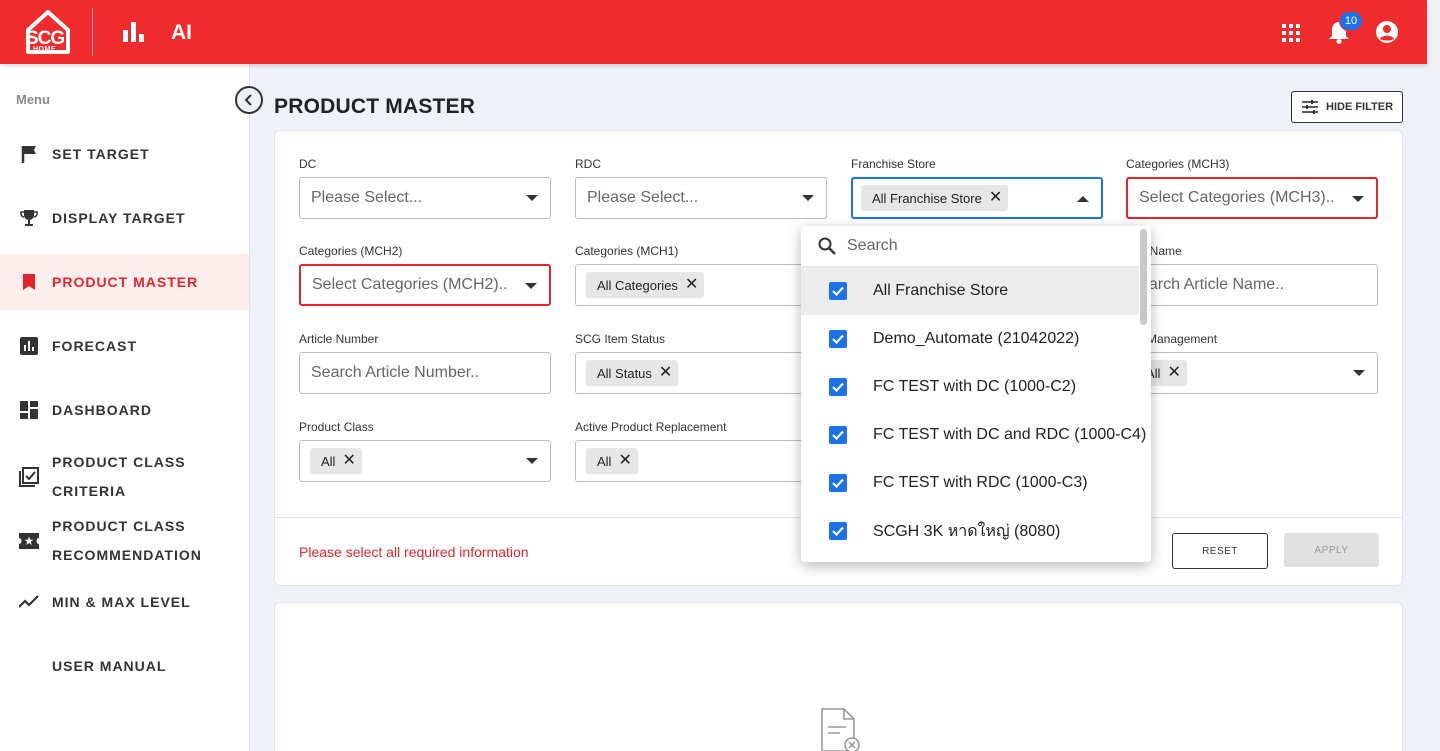 This screenshot has height=751, width=1440. Describe the element at coordinates (1178, 164) in the screenshot. I see `mch3-label: Categories (MCH3)` at that location.